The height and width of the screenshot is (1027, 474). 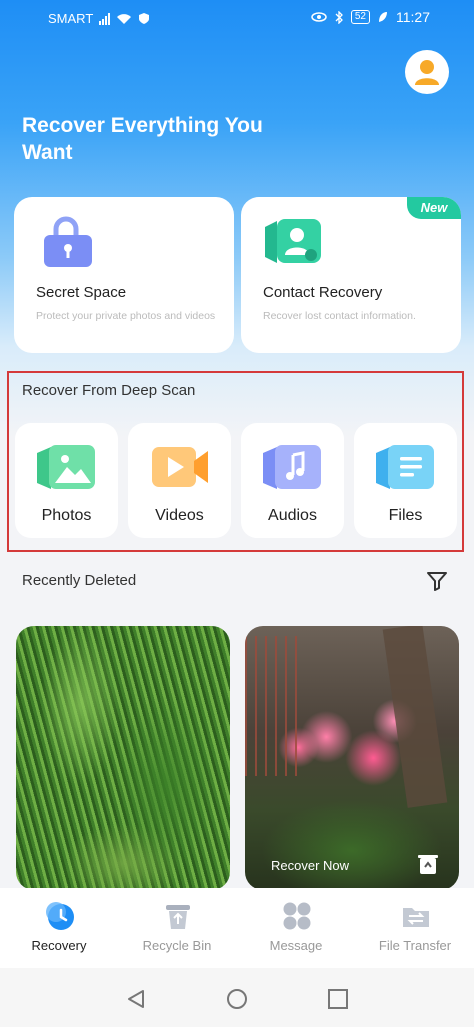 I want to click on recycle-bin-icon, so click(x=178, y=917).